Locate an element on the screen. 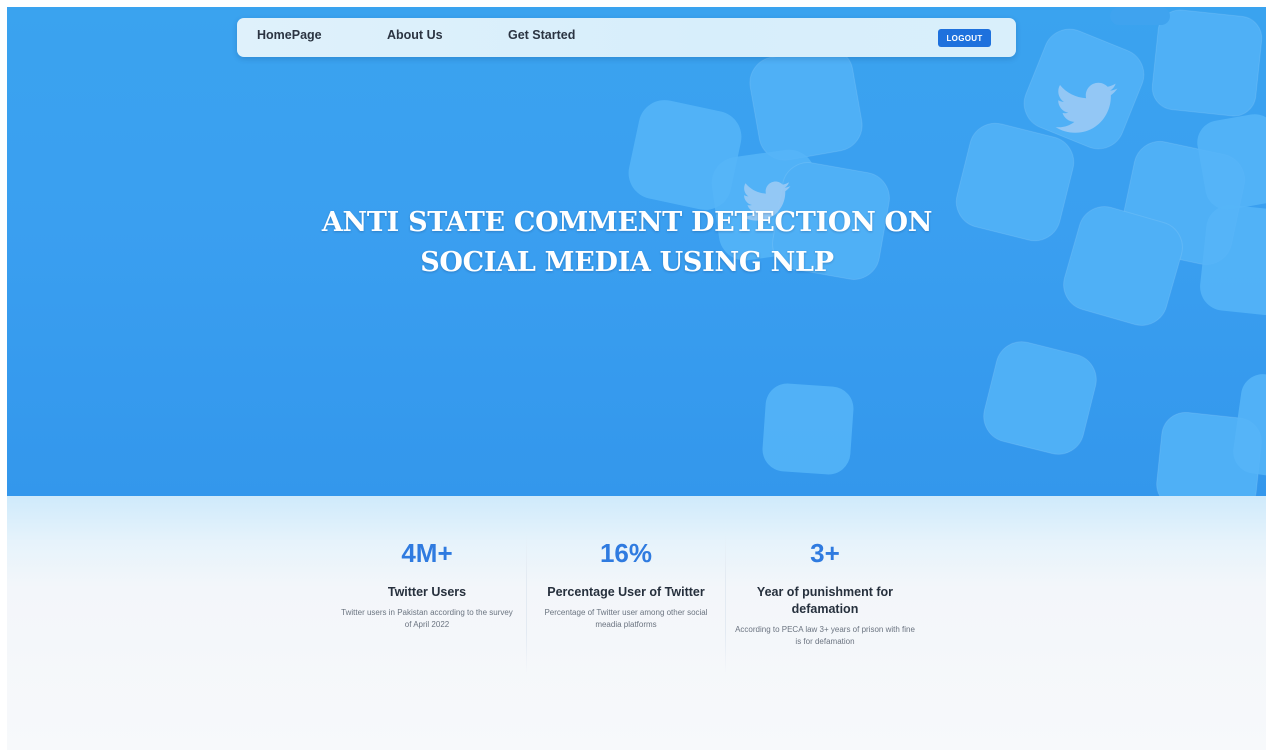 This screenshot has height=750, width=1266. logout-button: LOGOUT is located at coordinates (964, 38).